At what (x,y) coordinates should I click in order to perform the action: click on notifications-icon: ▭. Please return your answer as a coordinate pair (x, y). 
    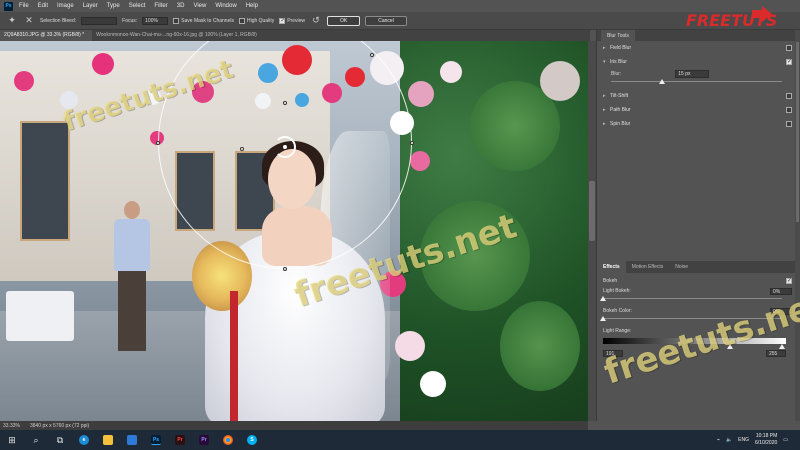
    Looking at the image, I should click on (785, 440).